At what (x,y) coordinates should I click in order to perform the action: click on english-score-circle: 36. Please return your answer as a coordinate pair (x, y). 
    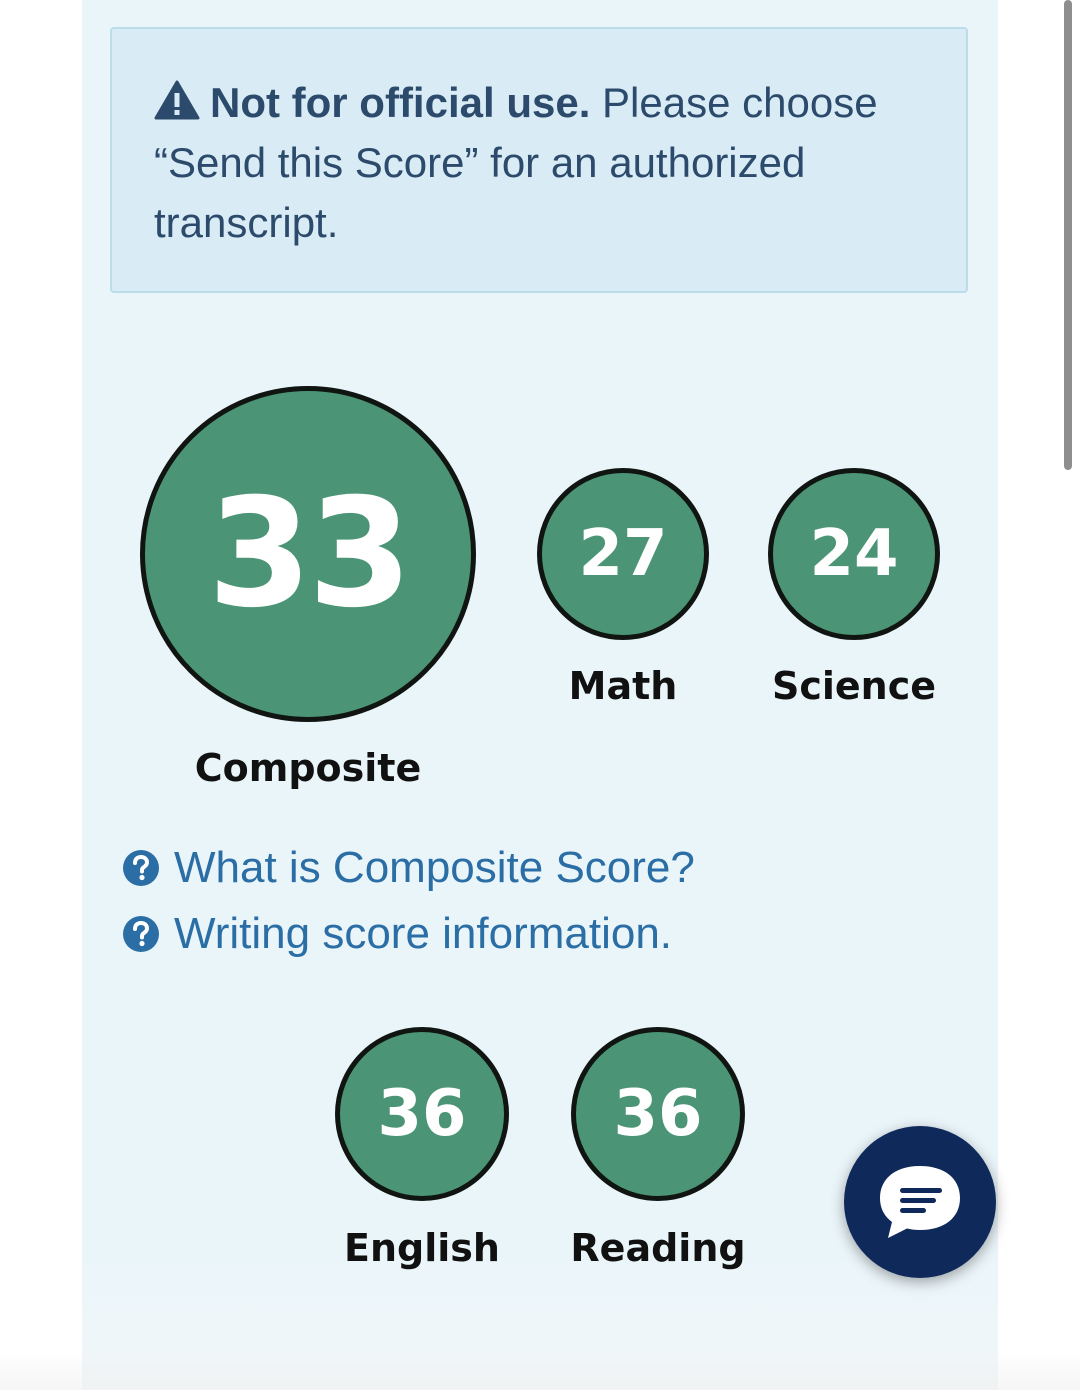
    Looking at the image, I should click on (422, 1114).